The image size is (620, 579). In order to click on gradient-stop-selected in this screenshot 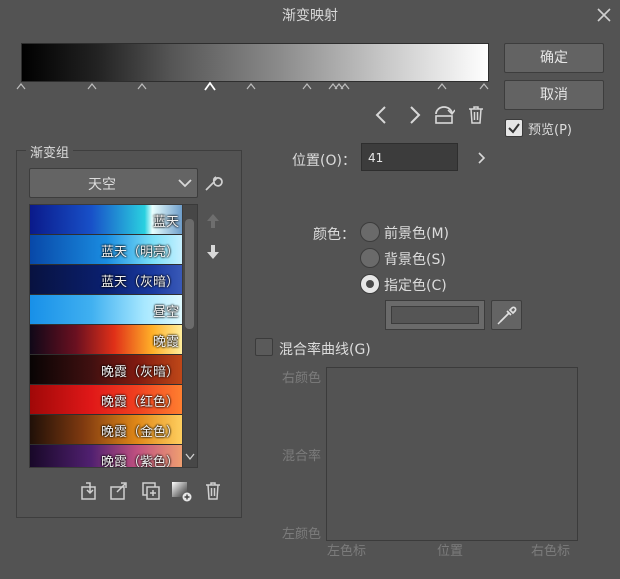, I will do `click(210, 86)`.